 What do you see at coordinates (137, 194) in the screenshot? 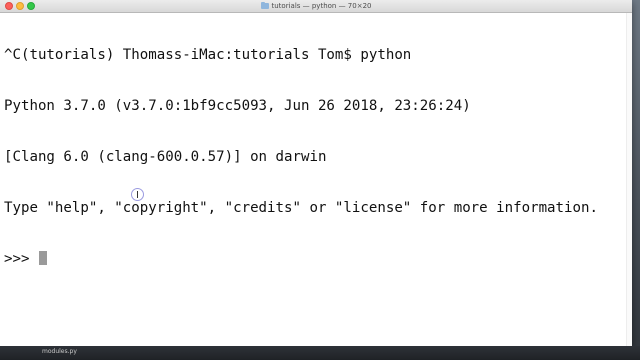
I see `mouse-pointer-icon` at bounding box center [137, 194].